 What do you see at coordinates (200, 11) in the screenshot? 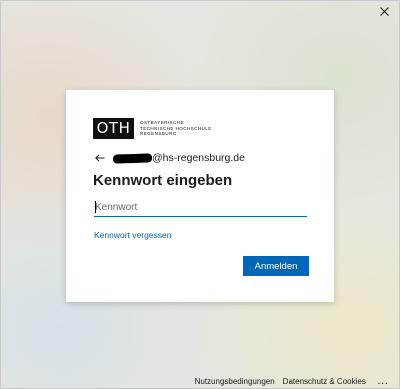
I see `title-bar` at bounding box center [200, 11].